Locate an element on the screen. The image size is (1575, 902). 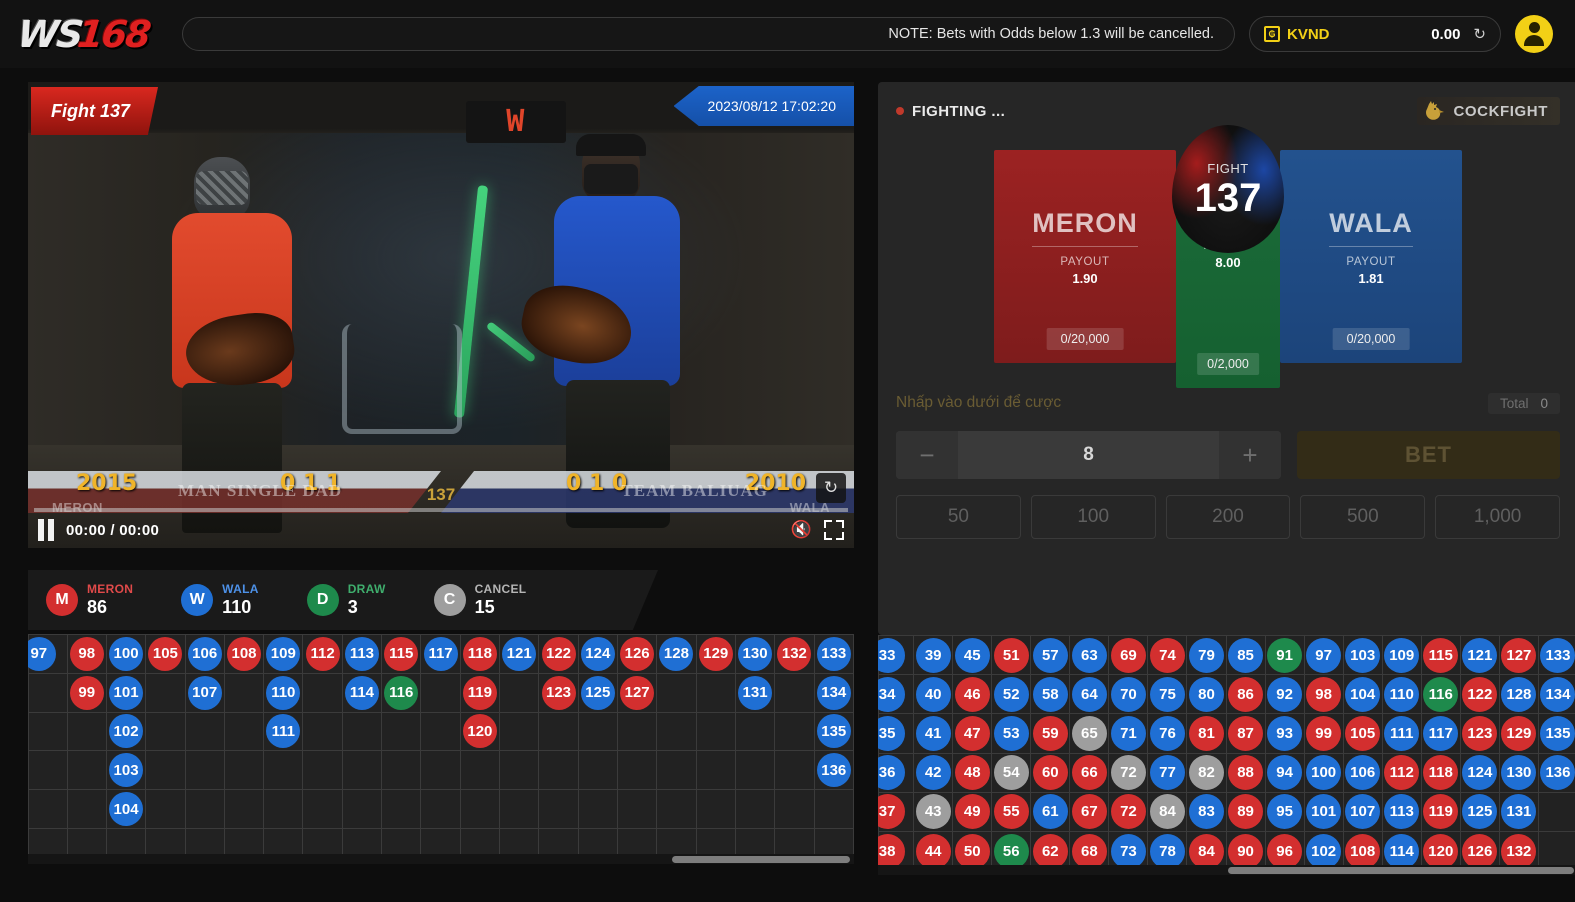
roadmap-cell: 133 is located at coordinates (1556, 655).